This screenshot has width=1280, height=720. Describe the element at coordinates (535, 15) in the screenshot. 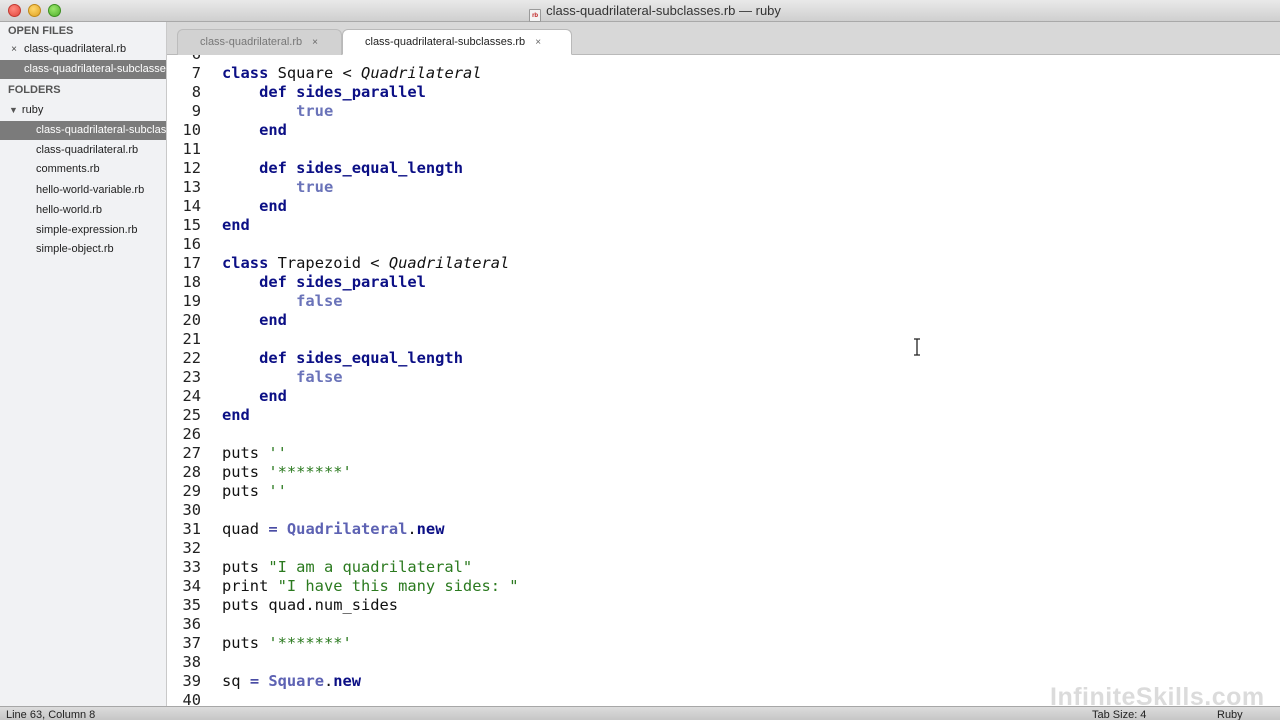

I see `ruby-file-icon: rb` at that location.